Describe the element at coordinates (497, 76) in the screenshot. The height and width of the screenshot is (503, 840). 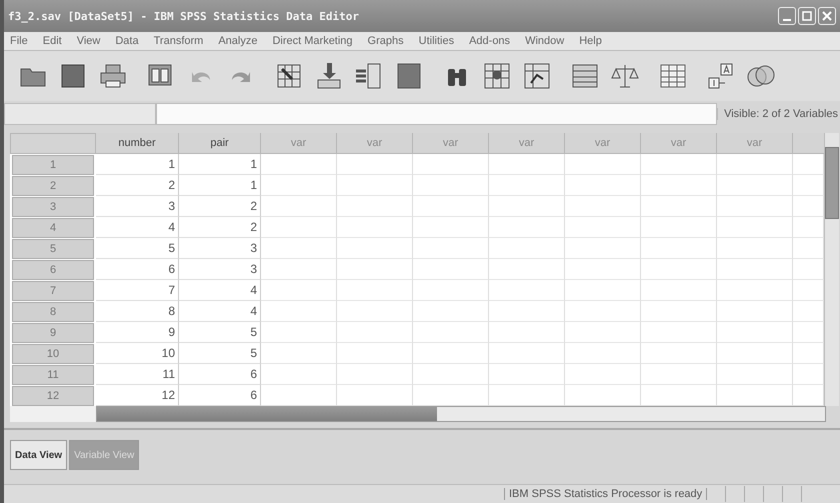
I see `toolbar-button` at that location.